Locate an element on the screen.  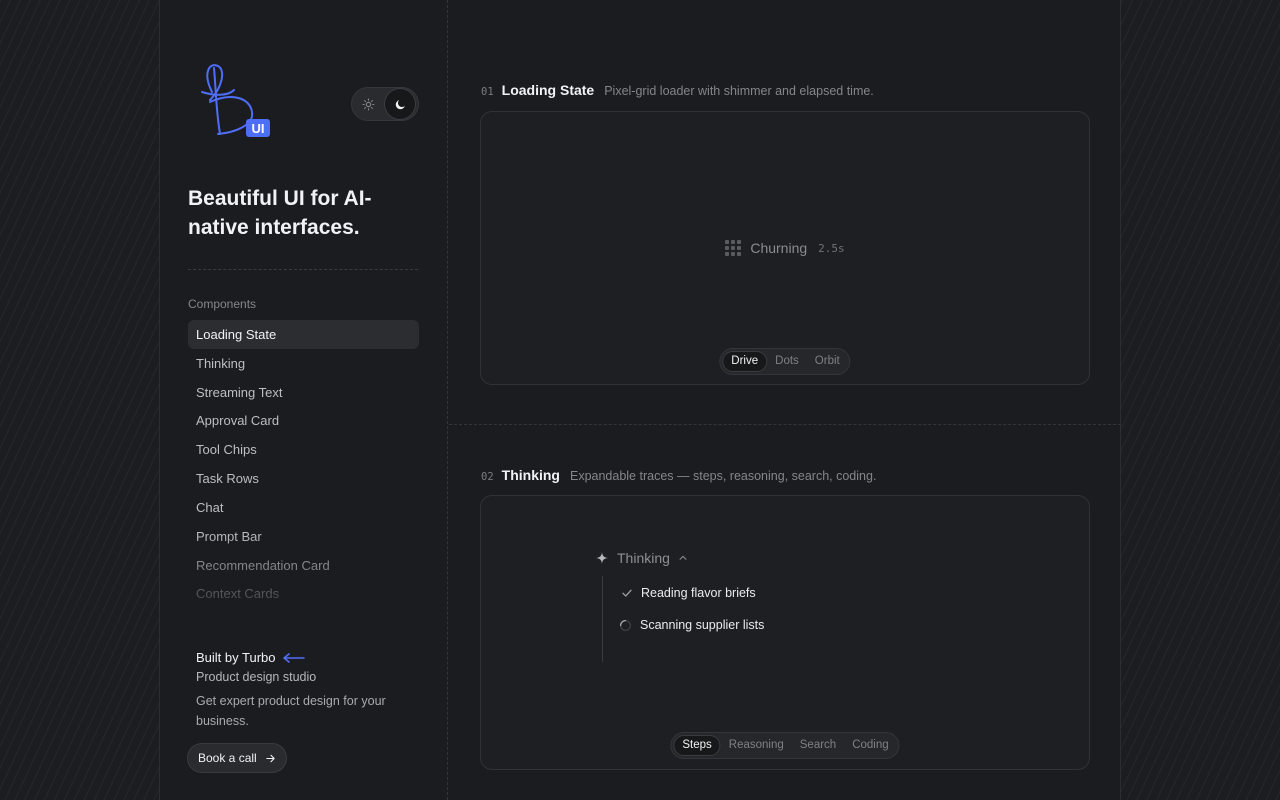
nav-item-tool-chips: Tool Chips is located at coordinates (303, 449).